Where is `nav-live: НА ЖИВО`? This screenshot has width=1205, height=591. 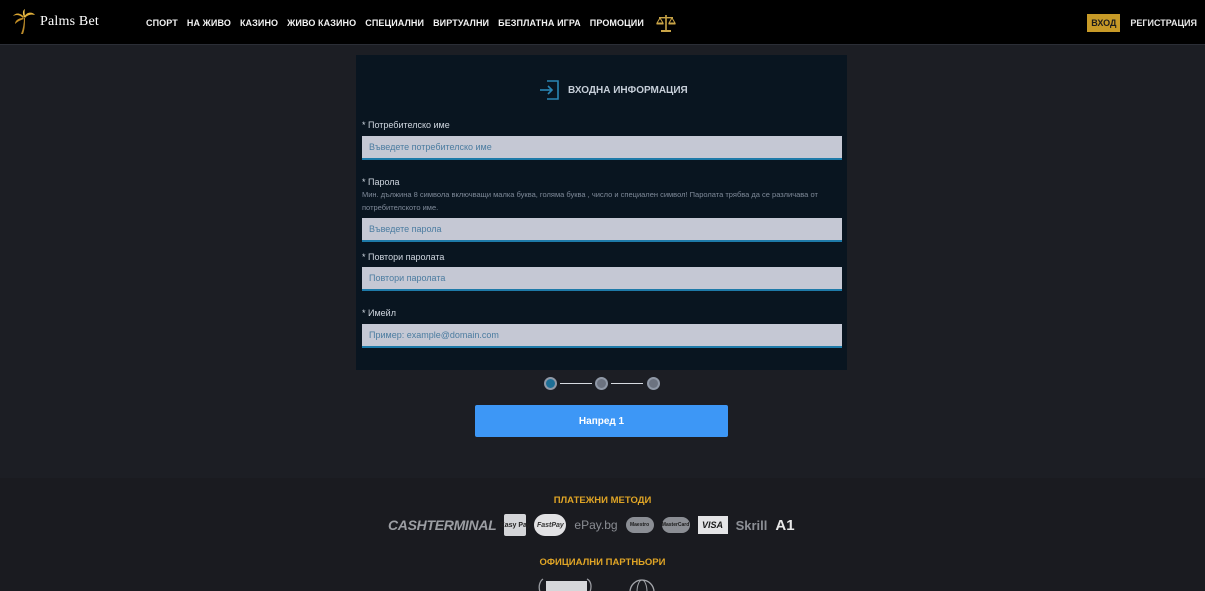 nav-live: НА ЖИВО is located at coordinates (209, 23).